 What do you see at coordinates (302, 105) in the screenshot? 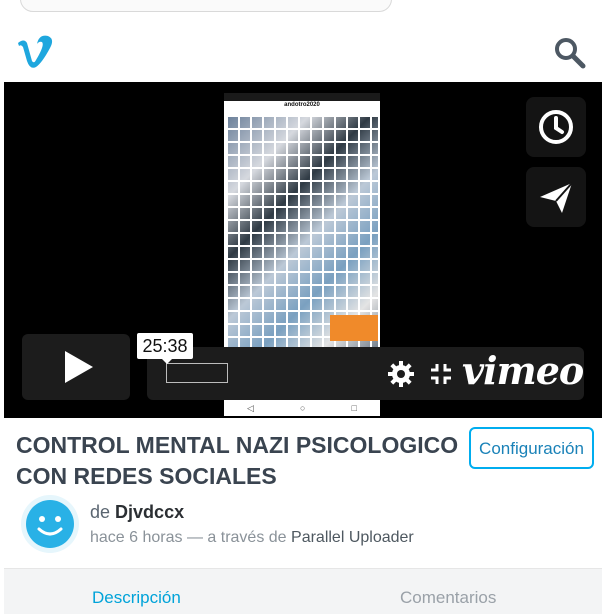
I see `phone-profile-title: andotro2020` at bounding box center [302, 105].